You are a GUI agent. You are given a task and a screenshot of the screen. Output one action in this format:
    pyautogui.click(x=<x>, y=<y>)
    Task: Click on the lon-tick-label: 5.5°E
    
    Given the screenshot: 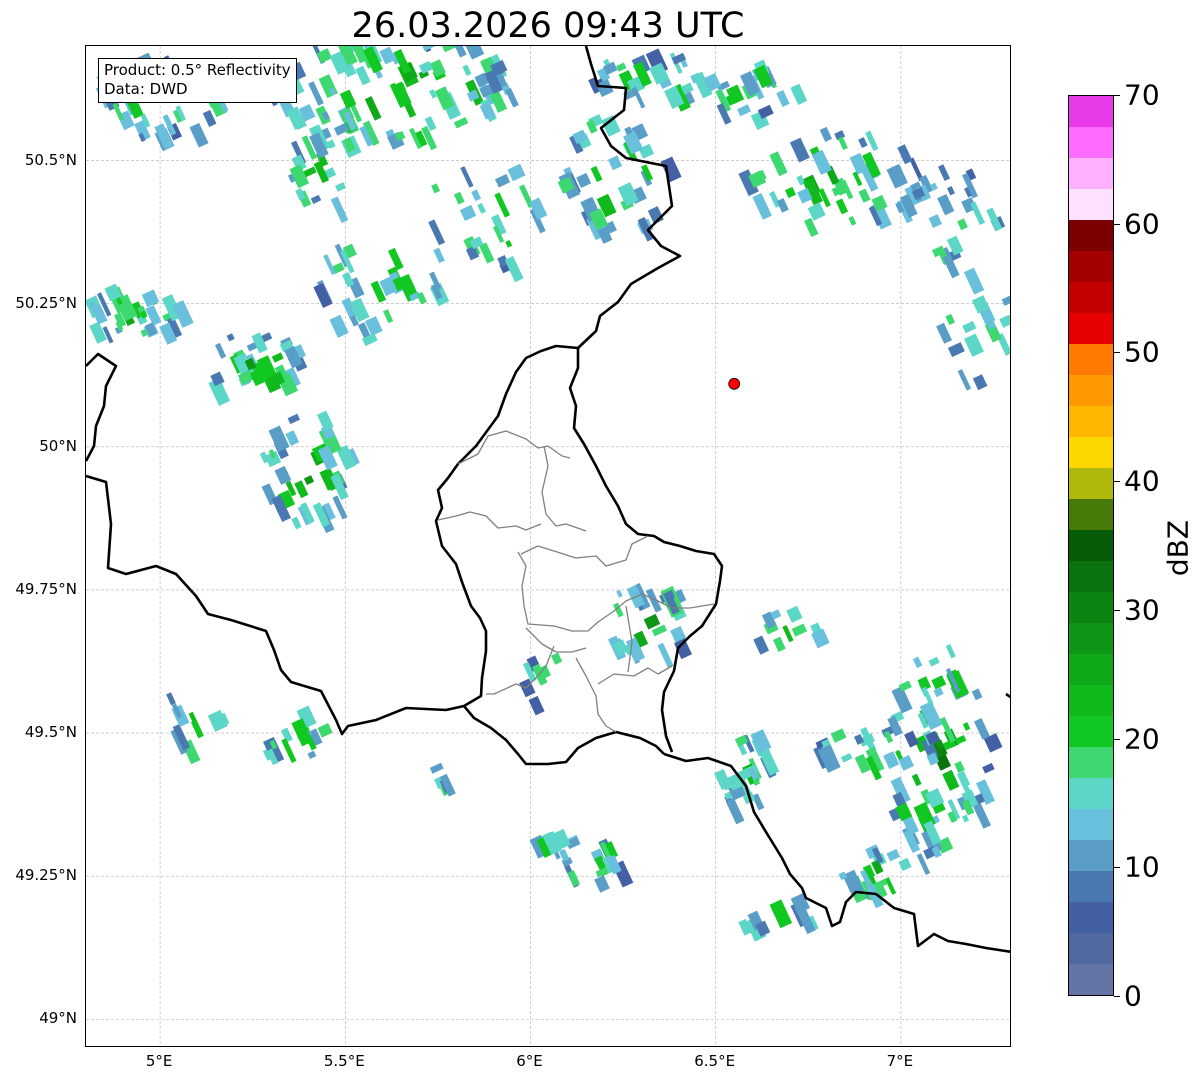 What is the action you would take?
    pyautogui.click(x=344, y=1061)
    